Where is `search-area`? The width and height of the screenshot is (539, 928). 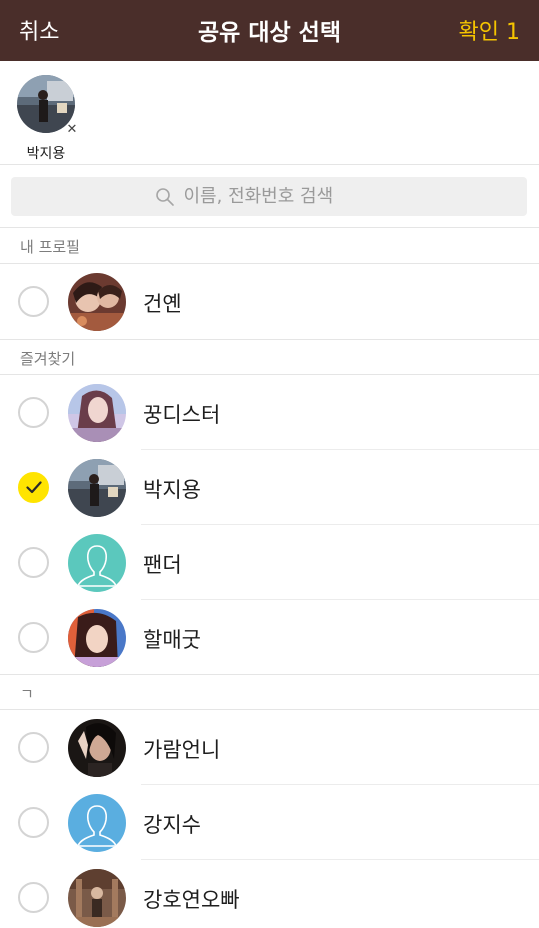
search-area is located at coordinates (269, 196).